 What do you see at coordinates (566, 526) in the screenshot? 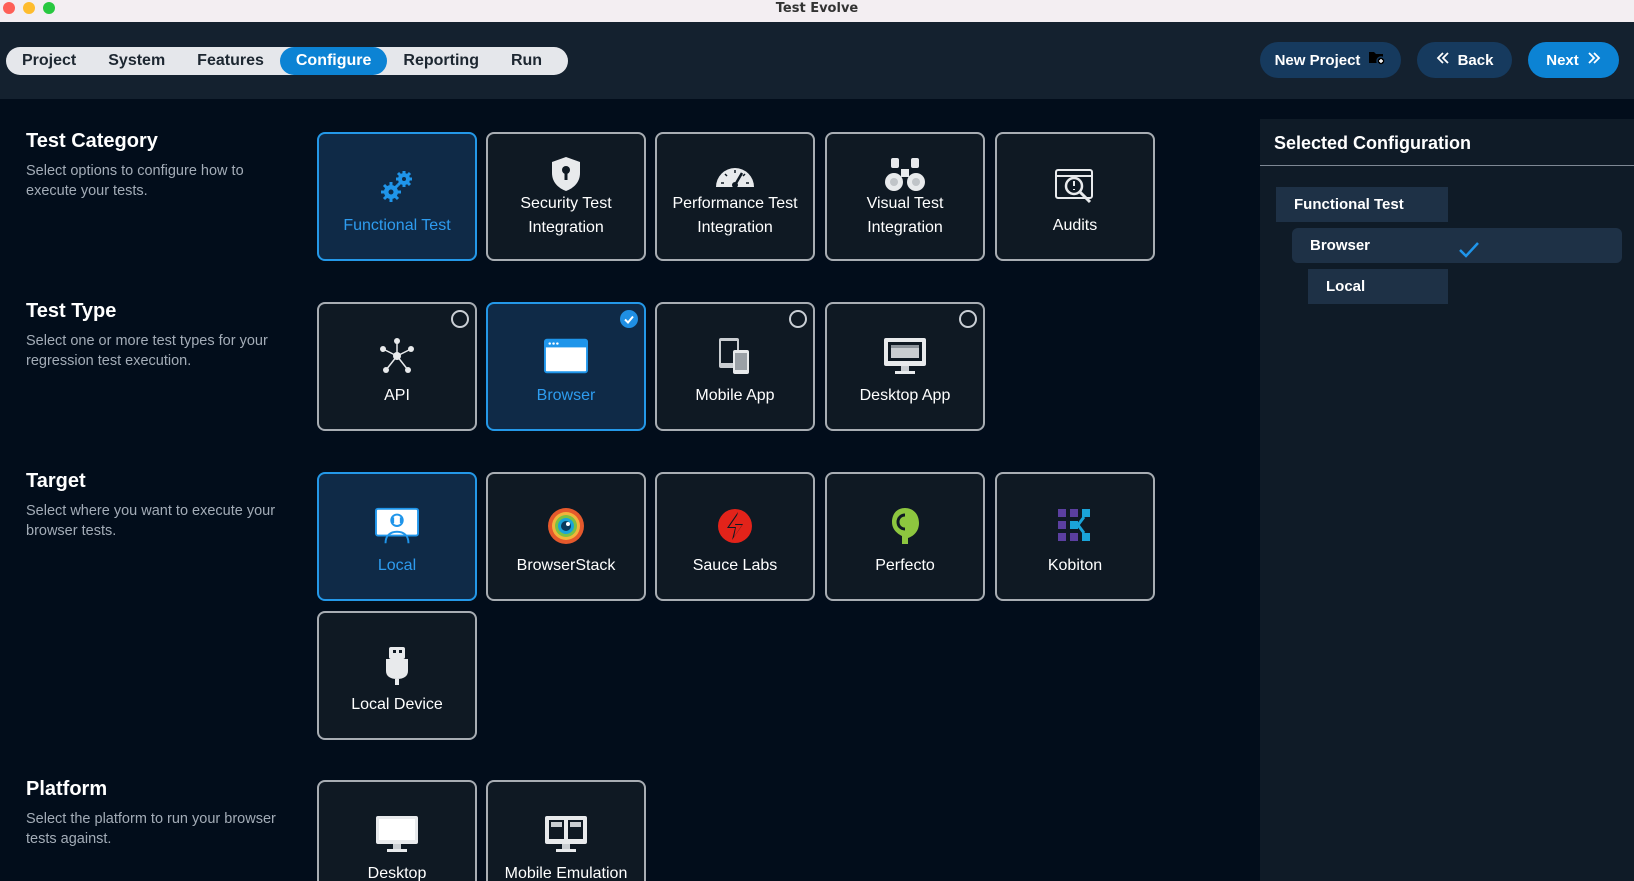
I see `browserstack-logo-icon` at bounding box center [566, 526].